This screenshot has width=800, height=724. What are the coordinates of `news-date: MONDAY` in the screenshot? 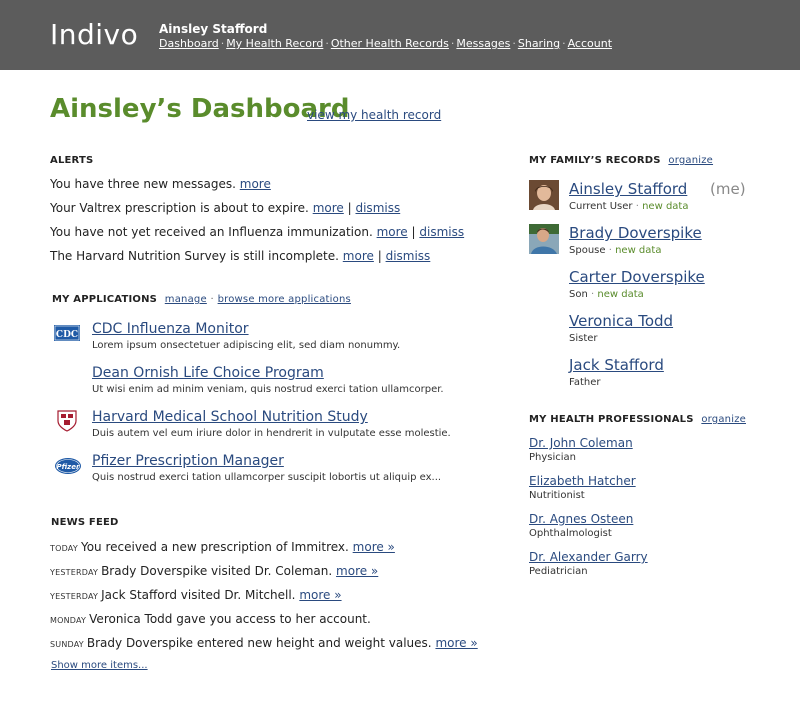 It's located at (68, 620).